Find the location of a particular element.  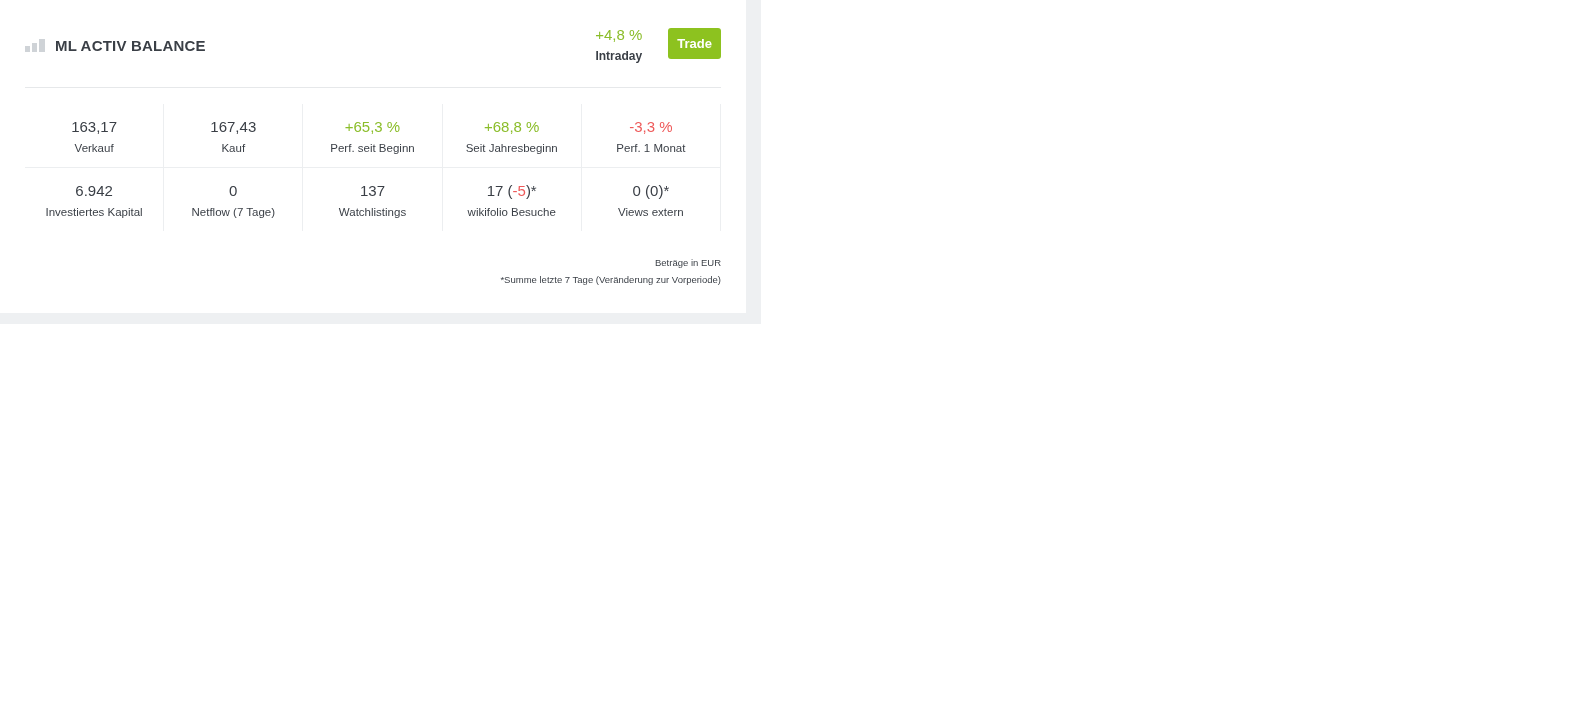

stat-label: Netflow (7 Tage) is located at coordinates (233, 211).